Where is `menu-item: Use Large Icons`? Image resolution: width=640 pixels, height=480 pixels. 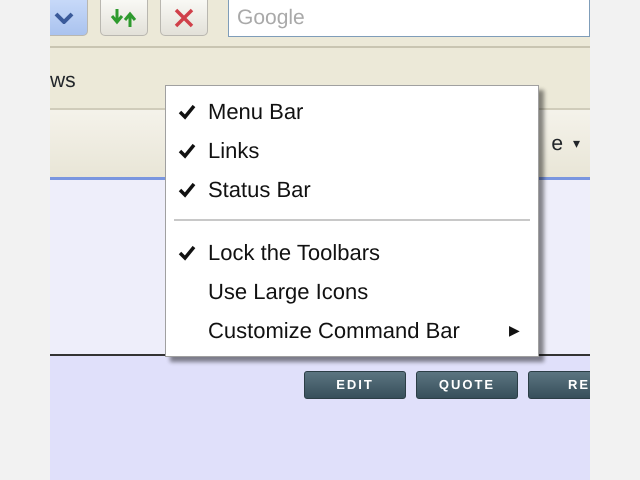
menu-item: Use Large Icons is located at coordinates (352, 291).